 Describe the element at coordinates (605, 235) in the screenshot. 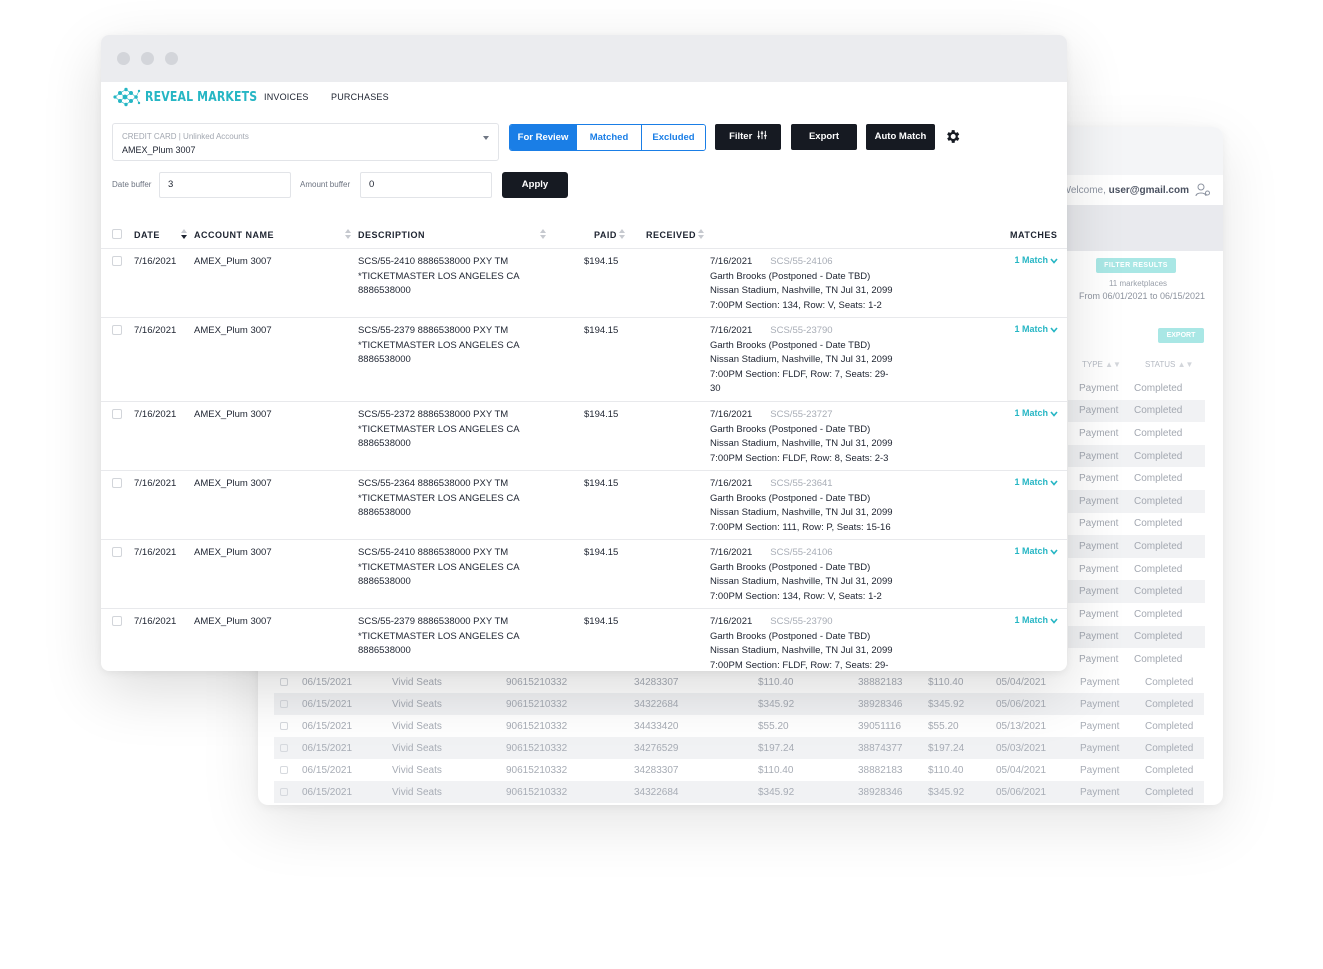

I see `column-header-paid: PAID` at that location.